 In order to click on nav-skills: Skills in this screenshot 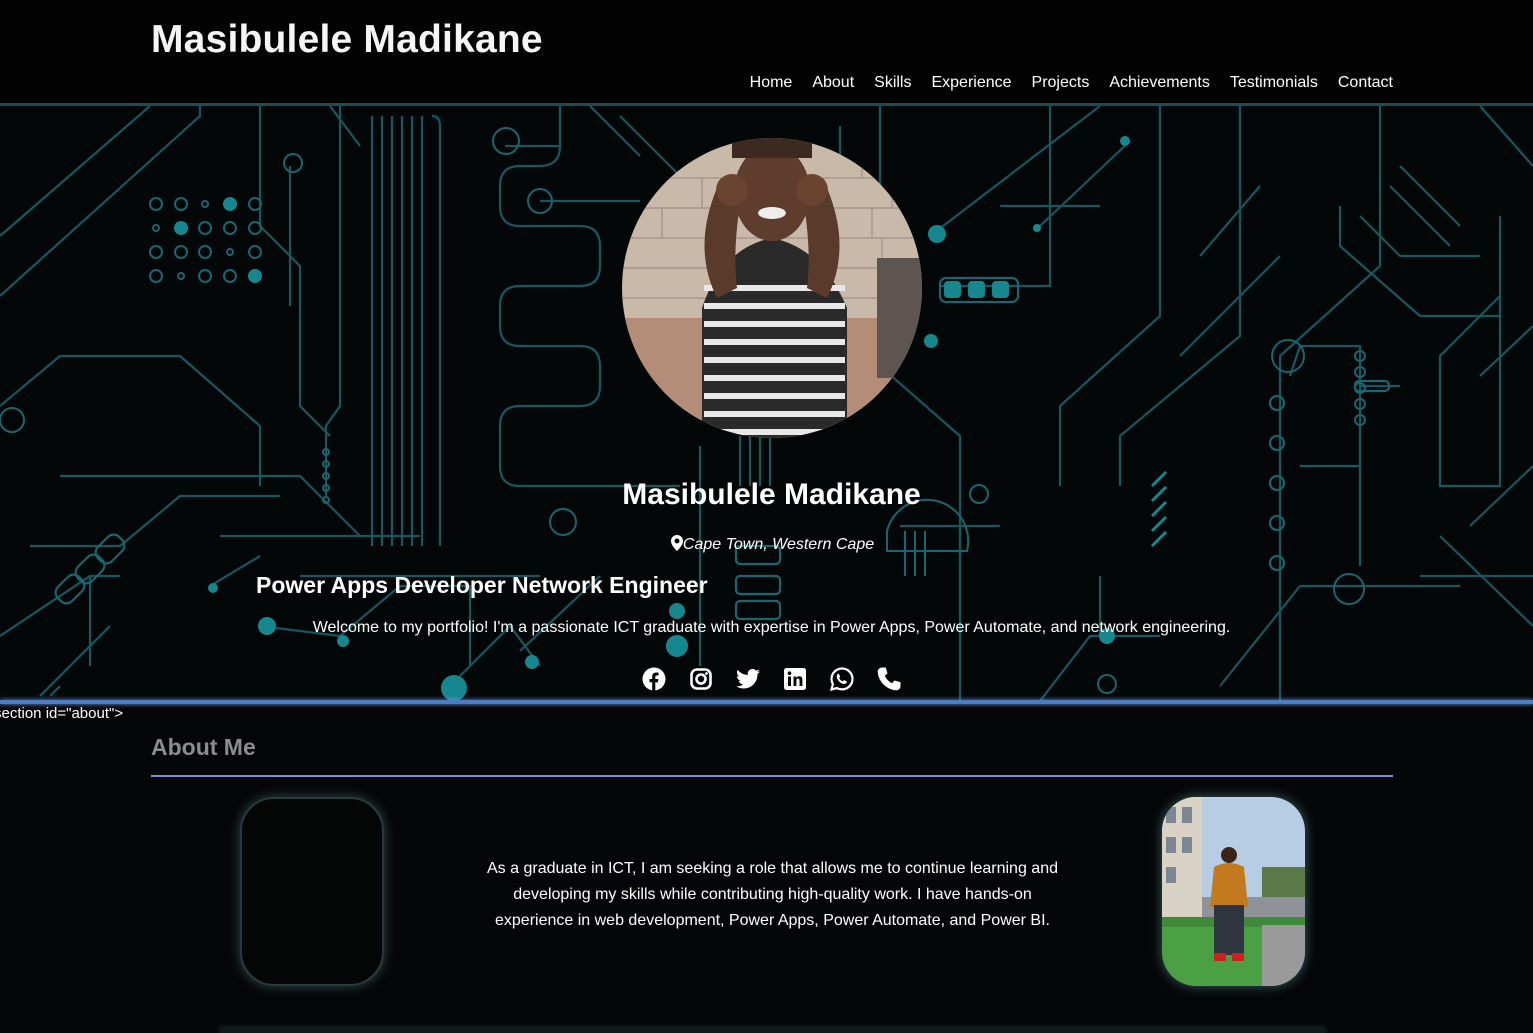, I will do `click(892, 83)`.